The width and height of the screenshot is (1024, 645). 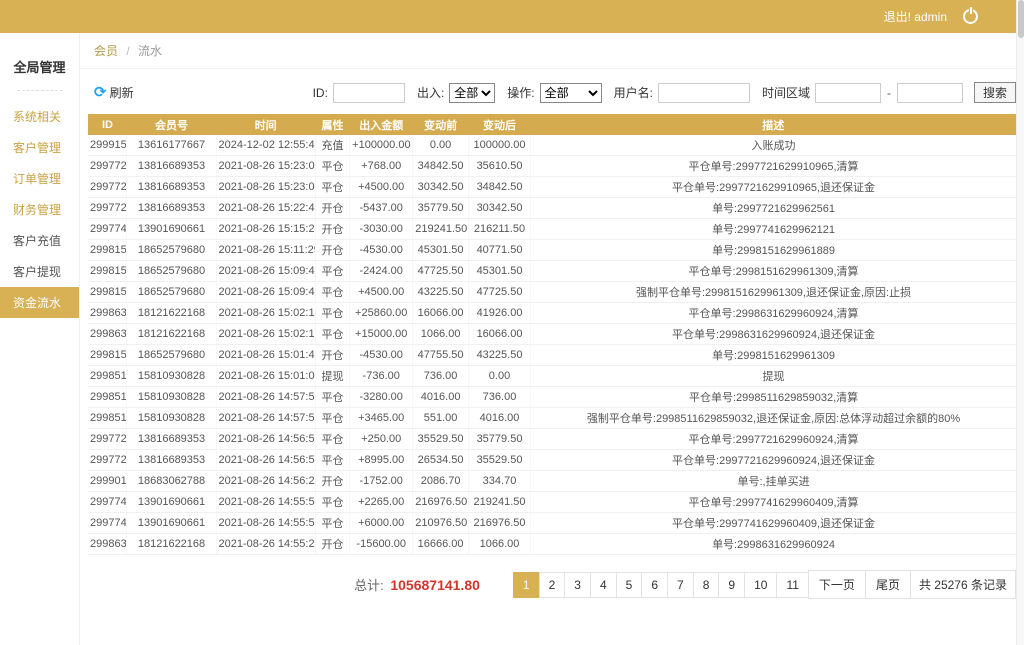 What do you see at coordinates (381, 418) in the screenshot?
I see `table-cell: +3465.00` at bounding box center [381, 418].